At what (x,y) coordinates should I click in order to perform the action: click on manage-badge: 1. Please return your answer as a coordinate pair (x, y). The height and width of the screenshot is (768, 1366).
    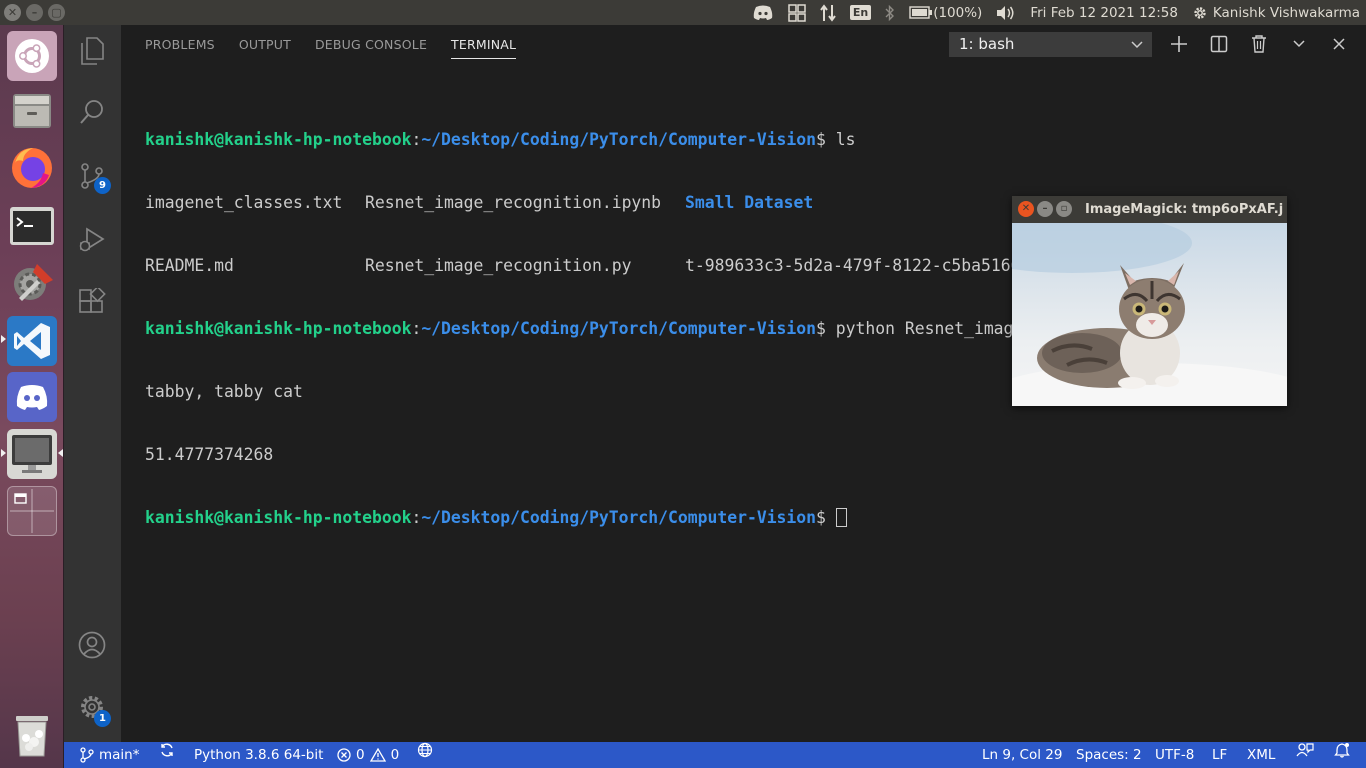
    Looking at the image, I should click on (102, 718).